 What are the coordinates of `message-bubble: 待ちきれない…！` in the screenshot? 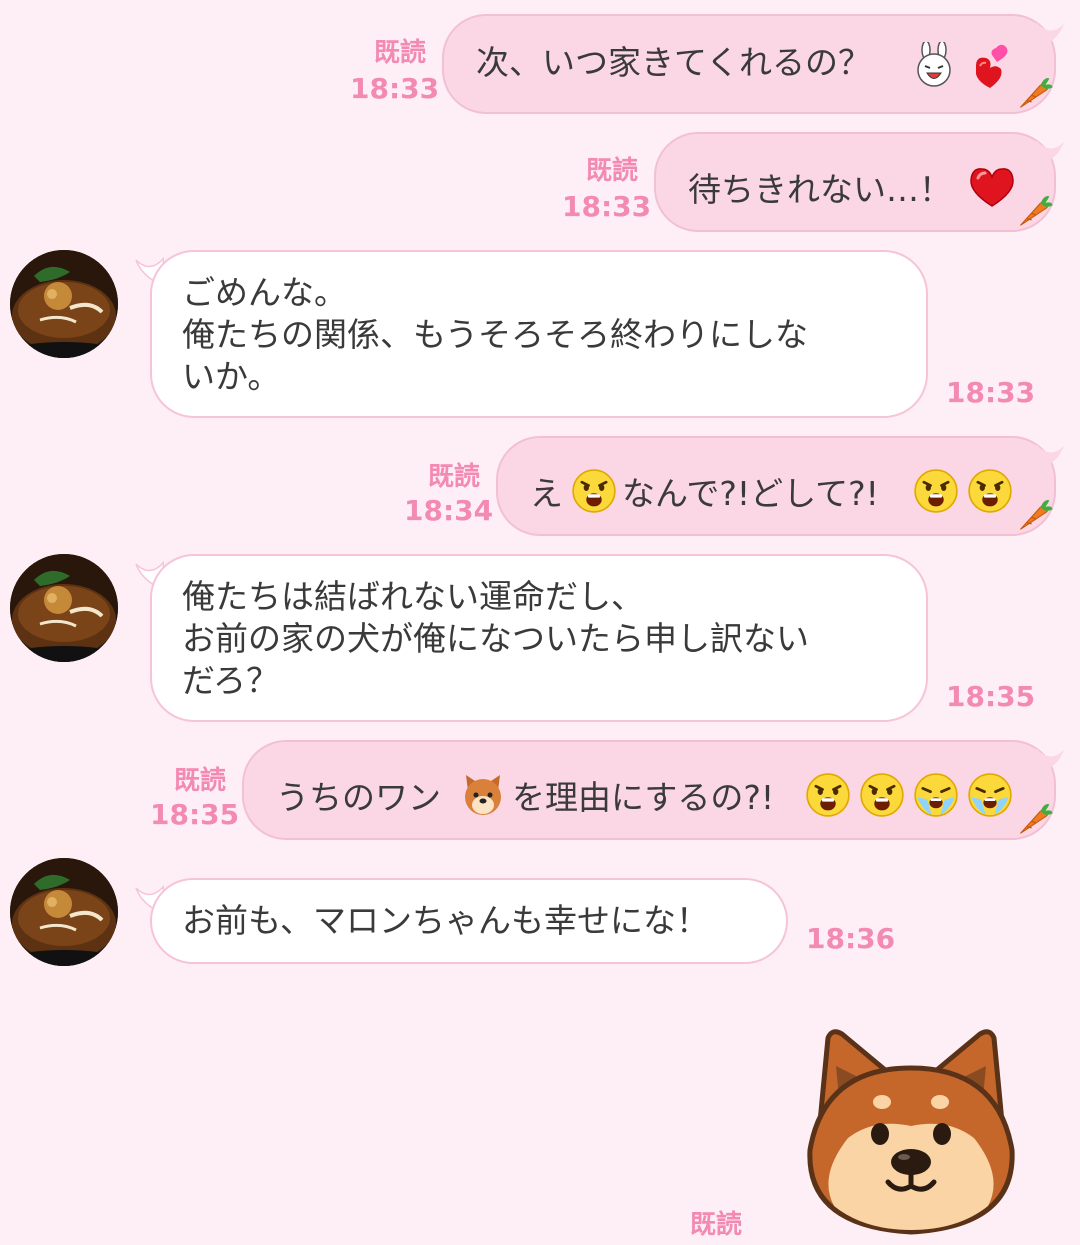 It's located at (855, 182).